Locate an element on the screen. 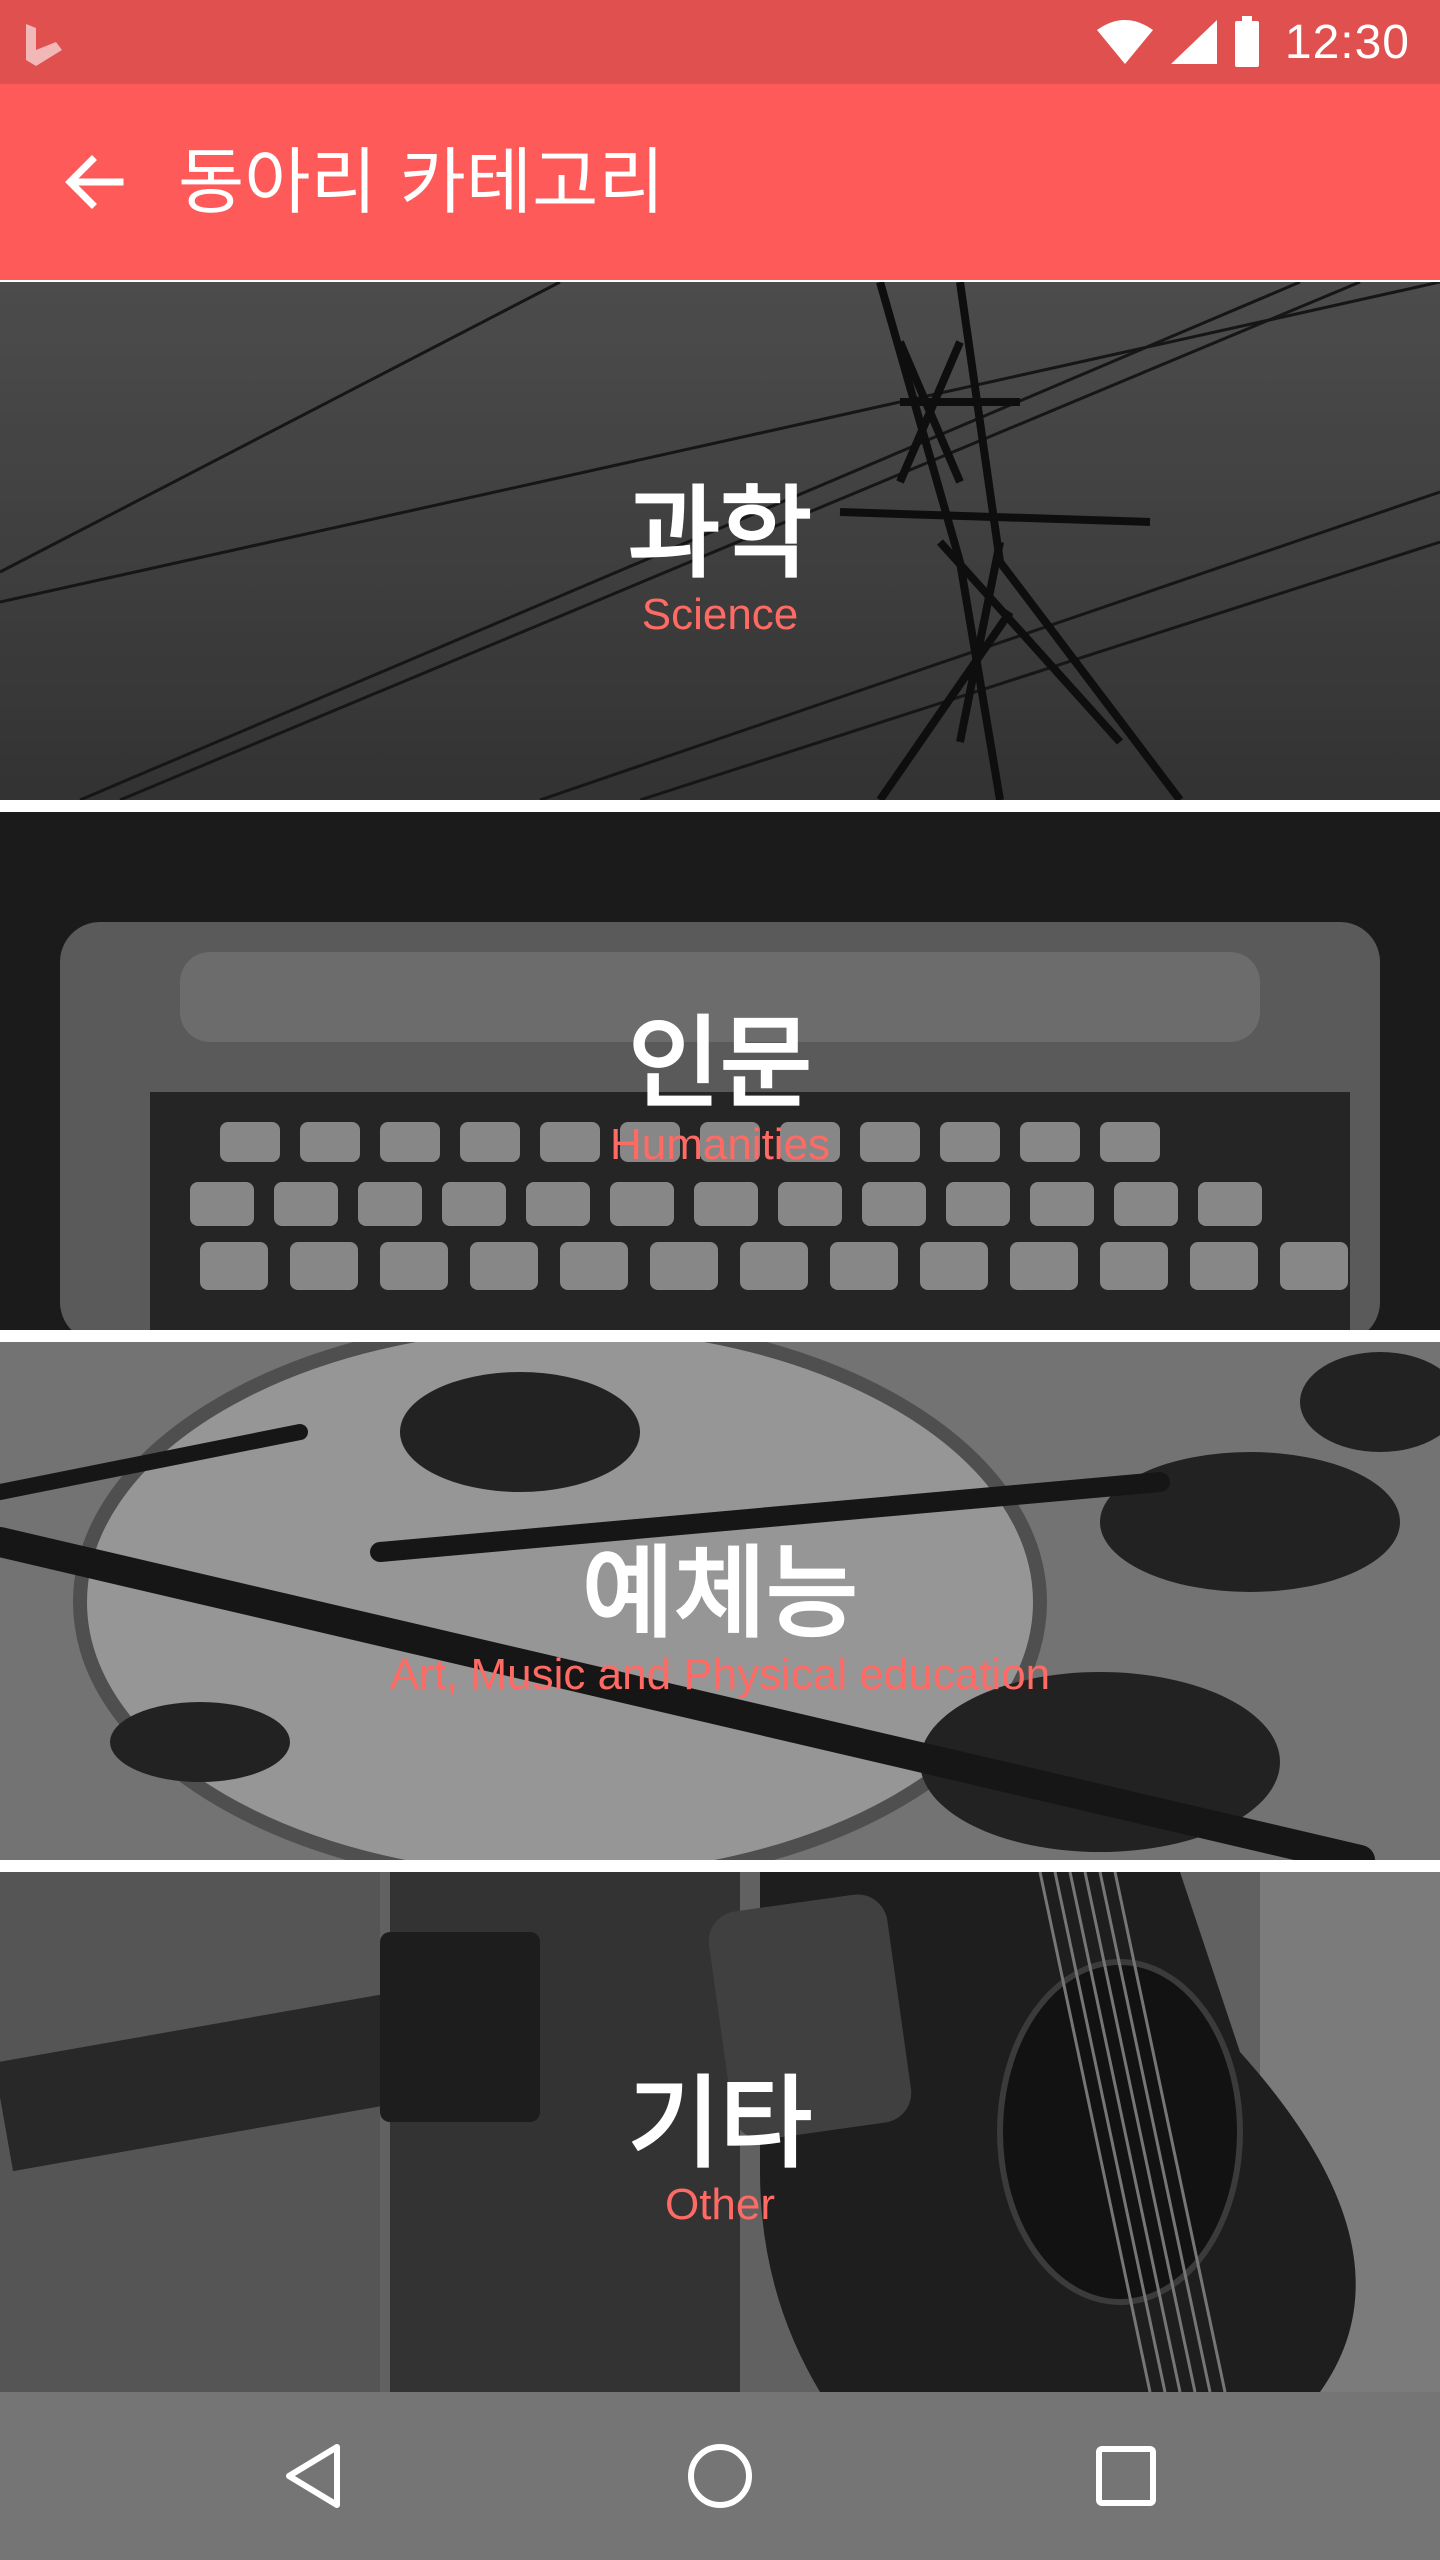 This screenshot has width=1440, height=2560. nav-home-button is located at coordinates (720, 2476).